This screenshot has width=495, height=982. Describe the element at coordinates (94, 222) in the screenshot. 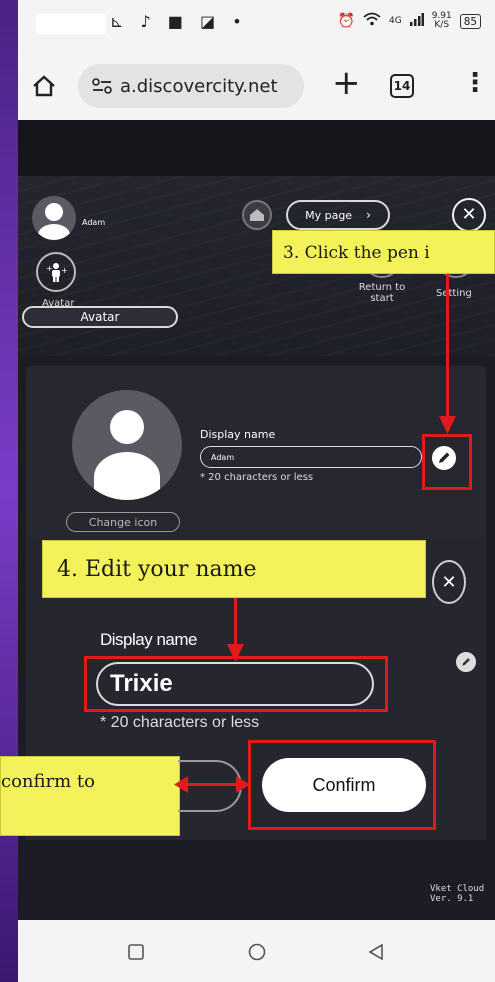

I see `username-label: Adam` at that location.